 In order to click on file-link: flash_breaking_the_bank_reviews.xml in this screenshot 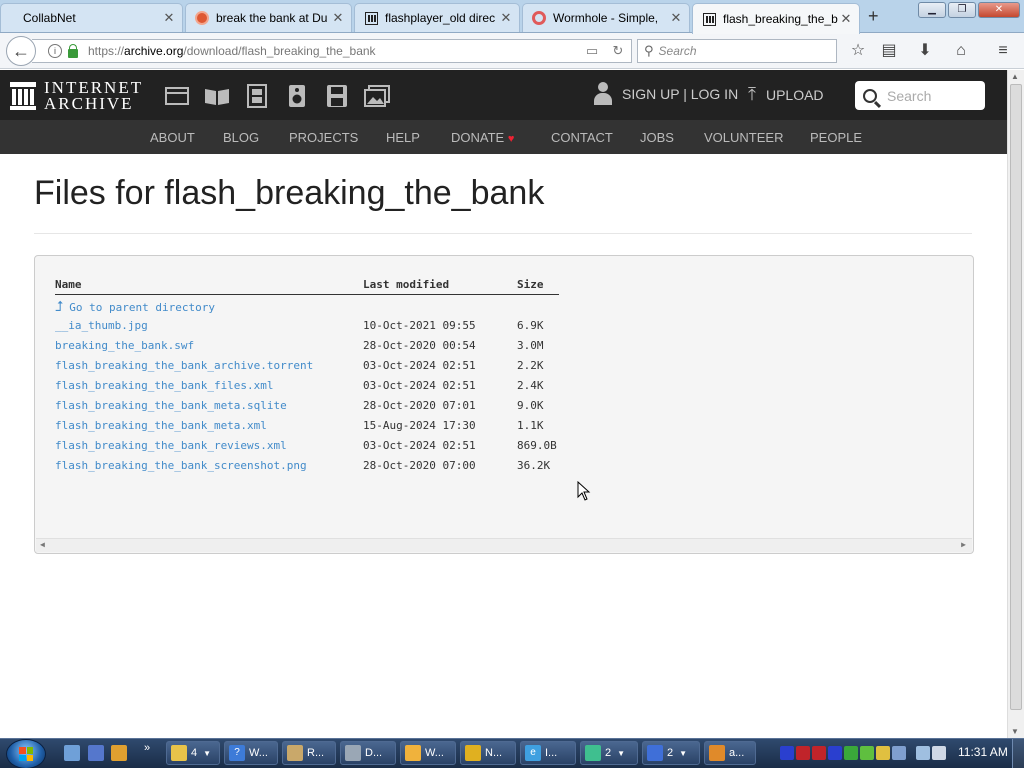, I will do `click(171, 445)`.